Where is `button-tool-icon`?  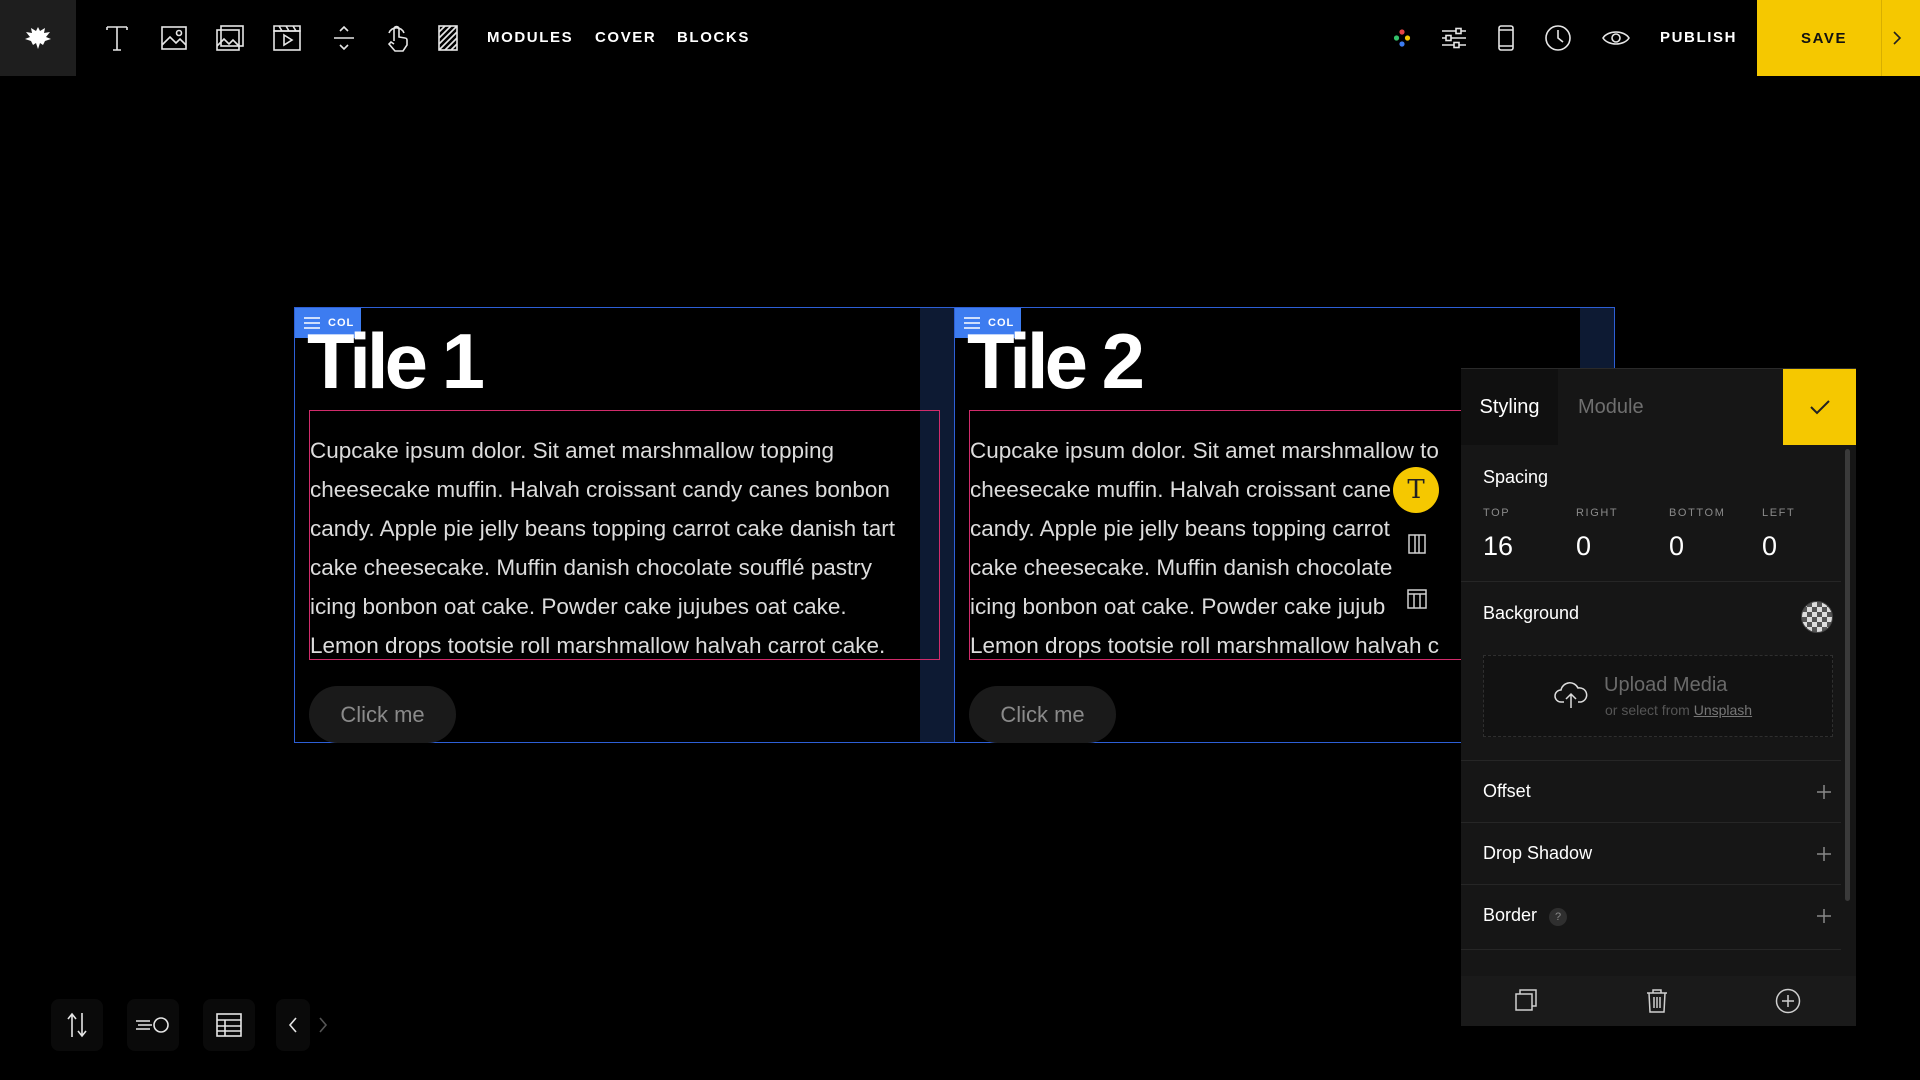 button-tool-icon is located at coordinates (397, 38).